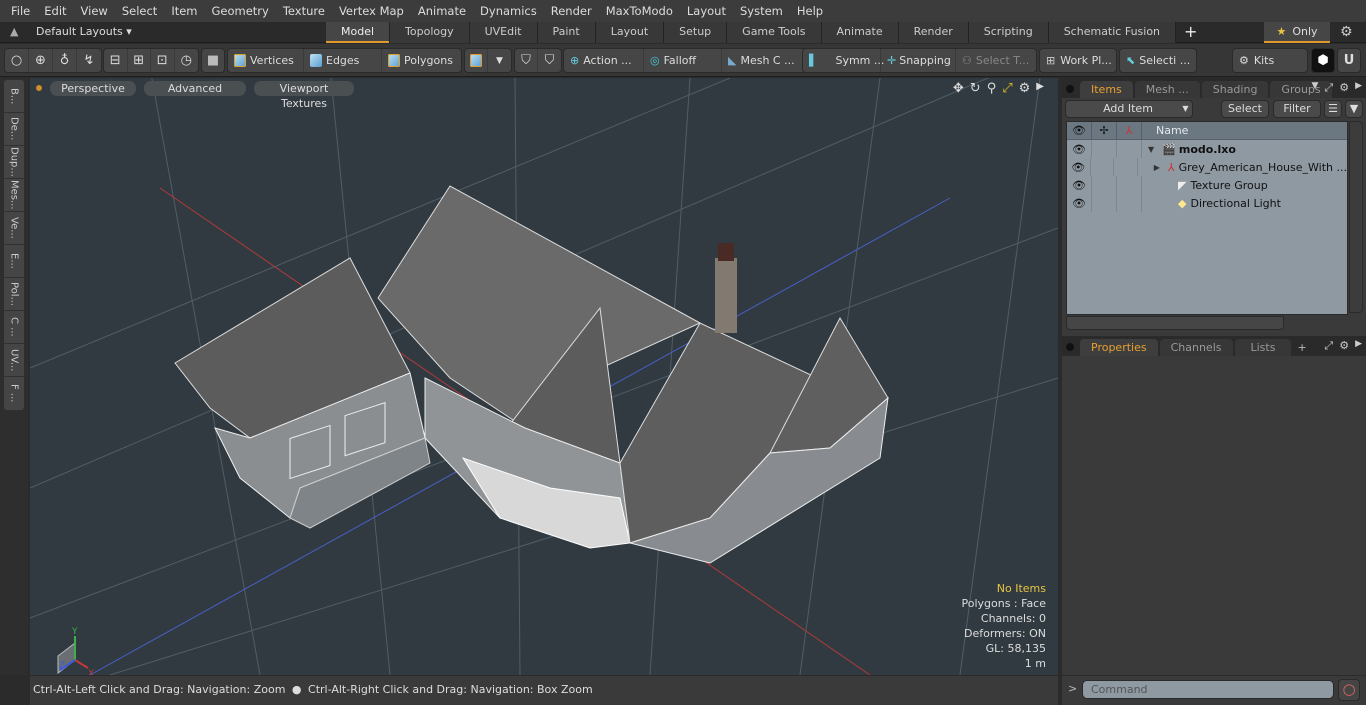 Image resolution: width=1366 pixels, height=705 pixels. Describe the element at coordinates (566, 32) in the screenshot. I see `tab-paint: Paint` at that location.